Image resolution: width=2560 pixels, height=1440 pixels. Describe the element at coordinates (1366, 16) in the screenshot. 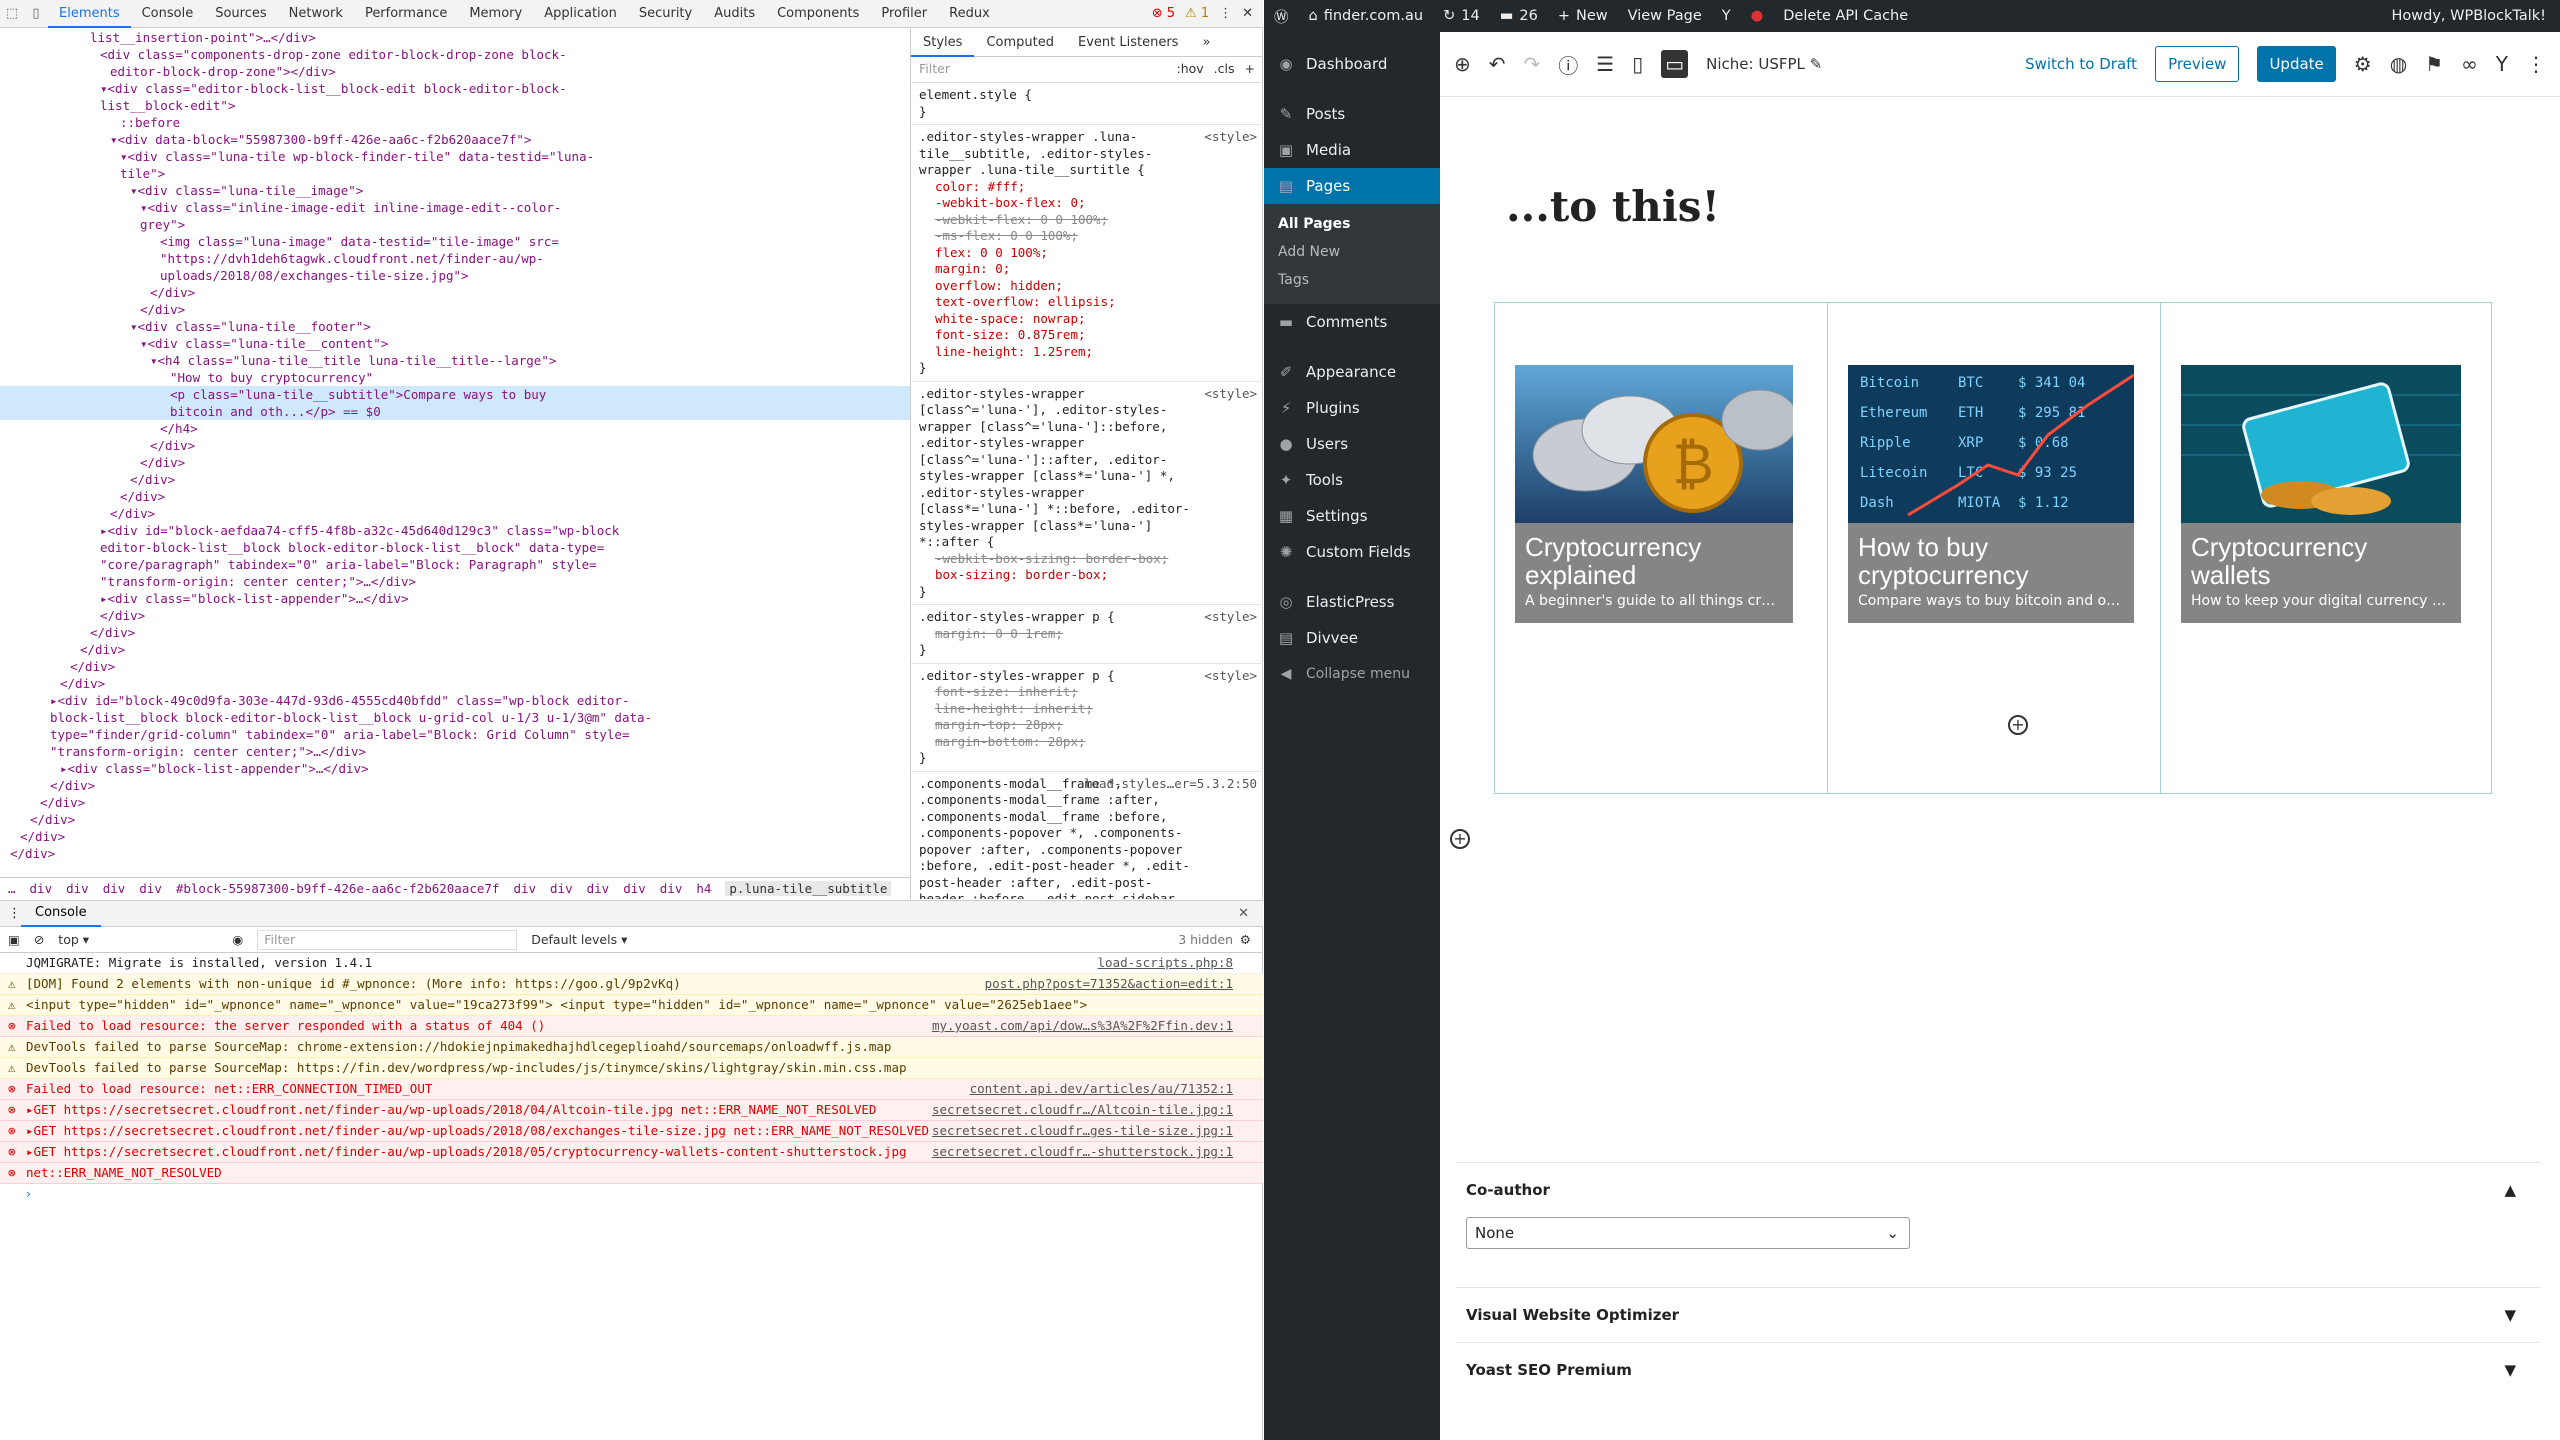

I see `site-name-link: ⌂ finder.com.au` at that location.